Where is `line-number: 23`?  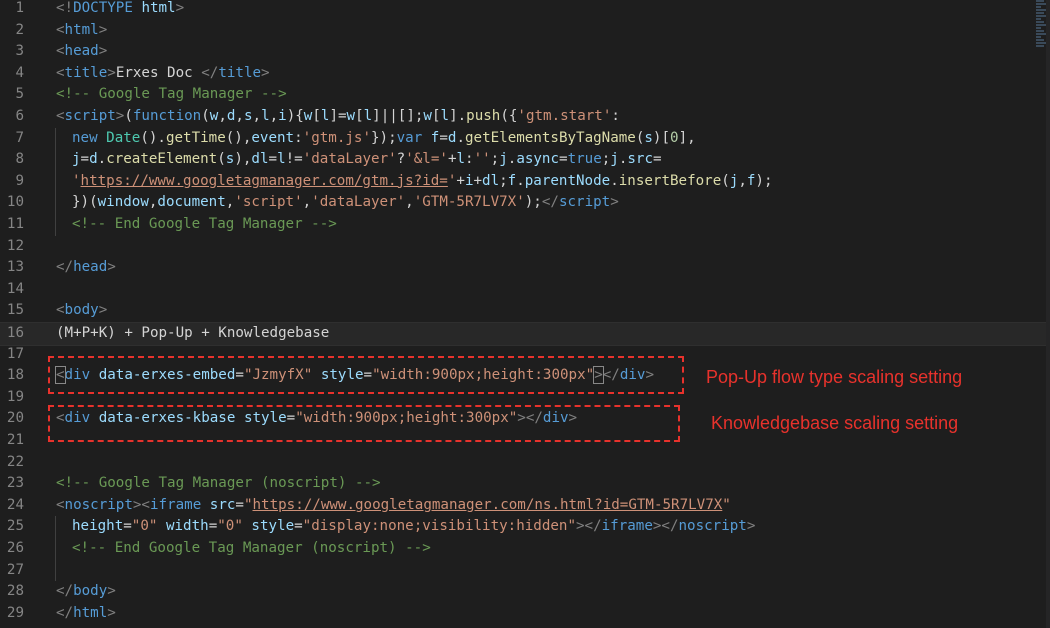 line-number: 23 is located at coordinates (15, 483).